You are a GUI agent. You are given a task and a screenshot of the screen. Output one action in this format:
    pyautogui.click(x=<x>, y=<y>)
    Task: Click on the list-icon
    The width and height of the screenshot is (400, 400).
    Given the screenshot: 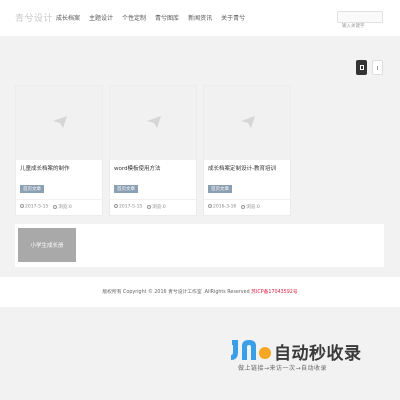 What is the action you would take?
    pyautogui.click(x=377, y=67)
    